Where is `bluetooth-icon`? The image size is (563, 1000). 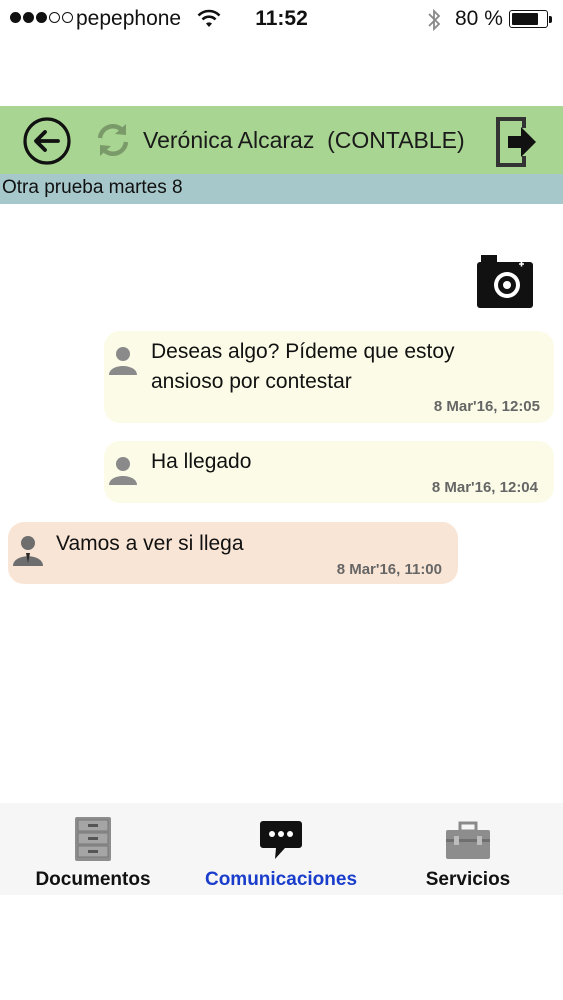
bluetooth-icon is located at coordinates (434, 20).